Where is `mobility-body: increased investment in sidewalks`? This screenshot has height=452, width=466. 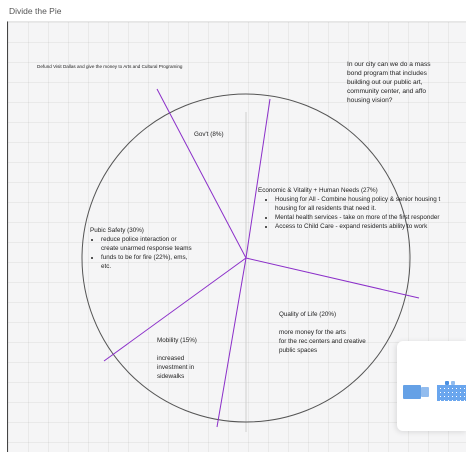
mobility-body: increased investment in sidewalks is located at coordinates (176, 367).